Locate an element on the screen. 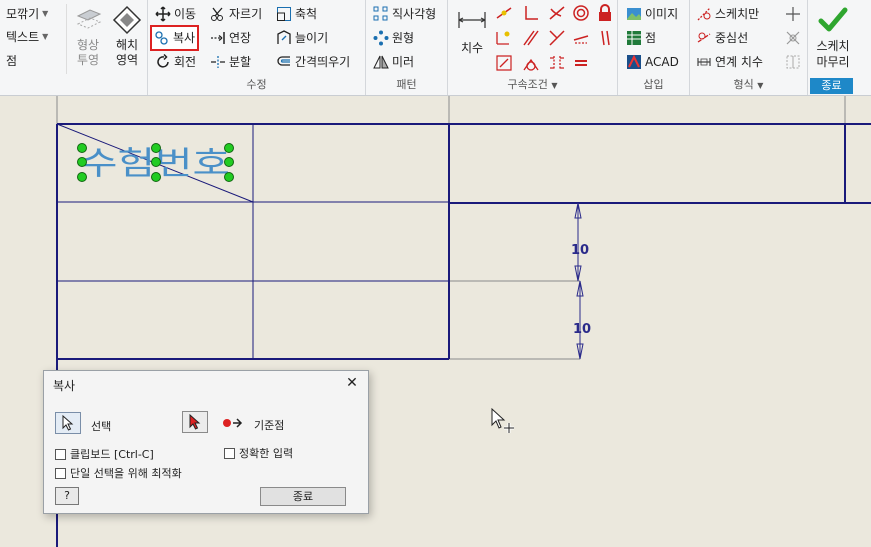 The image size is (871, 547). point-create-button: 점 is located at coordinates (11, 61).